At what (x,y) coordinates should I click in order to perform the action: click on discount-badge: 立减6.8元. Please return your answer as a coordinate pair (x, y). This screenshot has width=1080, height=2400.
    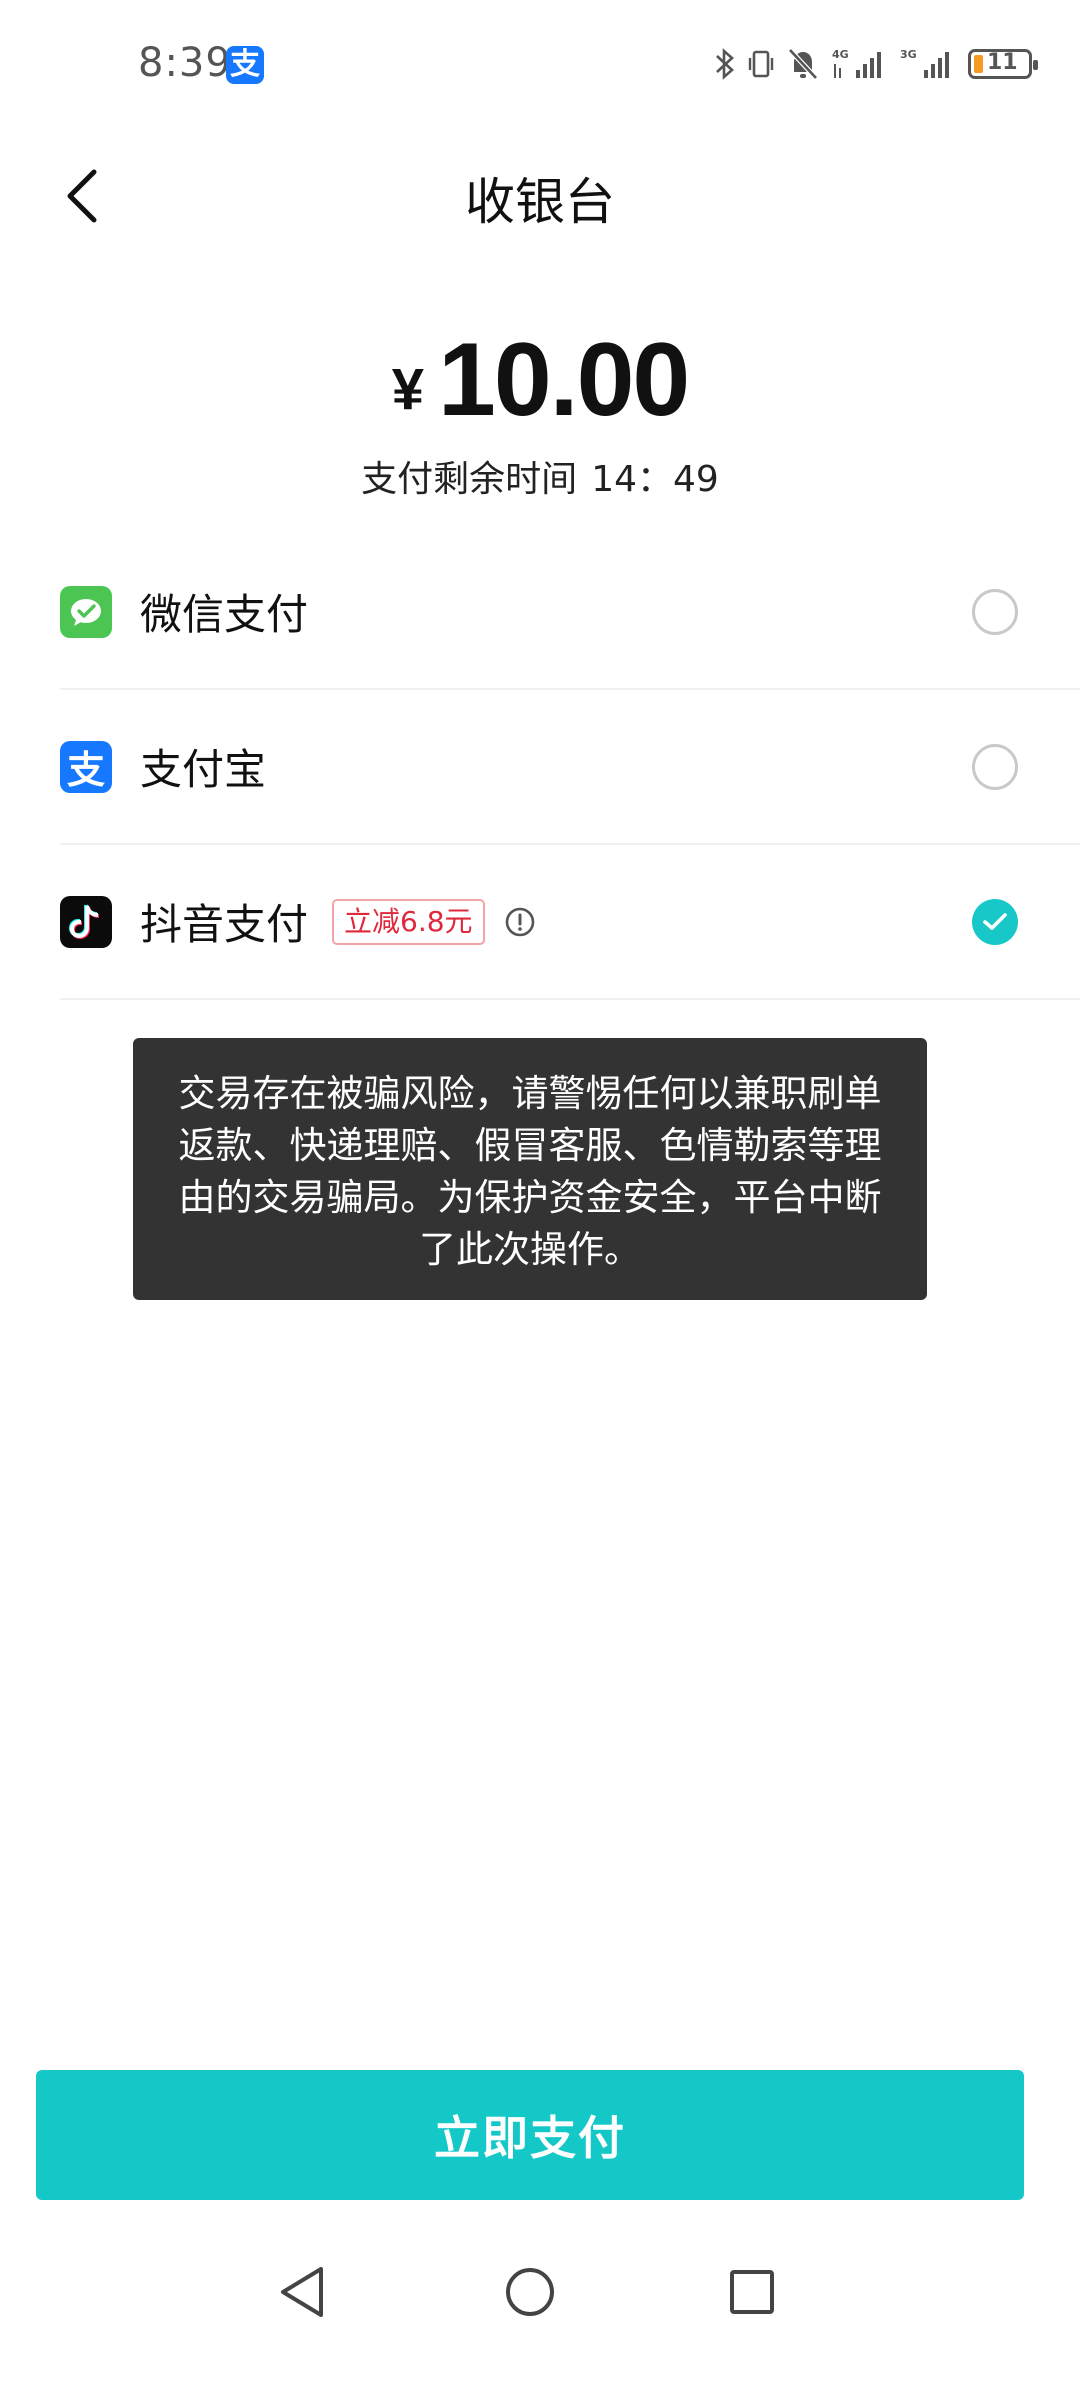
    Looking at the image, I should click on (408, 921).